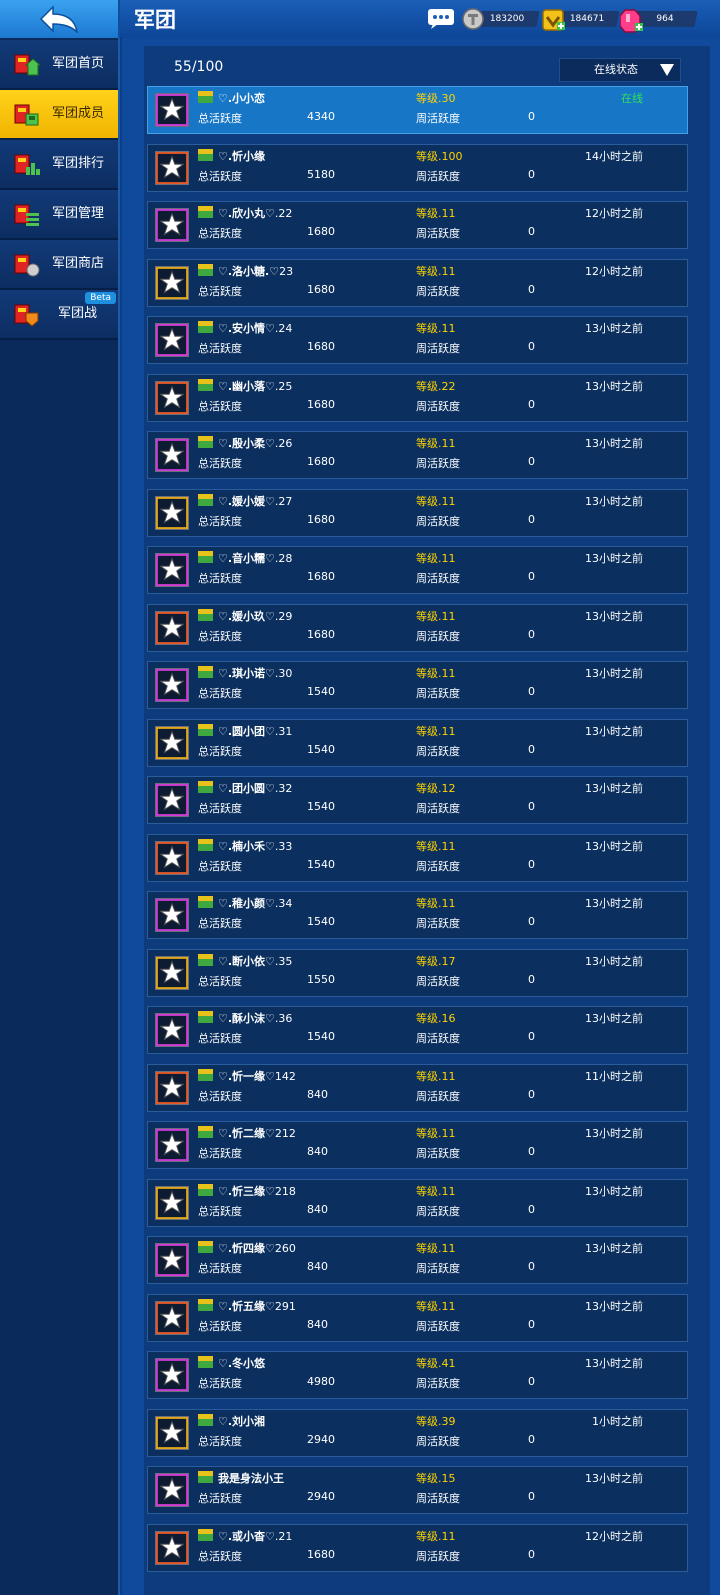 This screenshot has height=1595, width=720. What do you see at coordinates (26, 315) in the screenshot?
I see `legion-war-icon` at bounding box center [26, 315].